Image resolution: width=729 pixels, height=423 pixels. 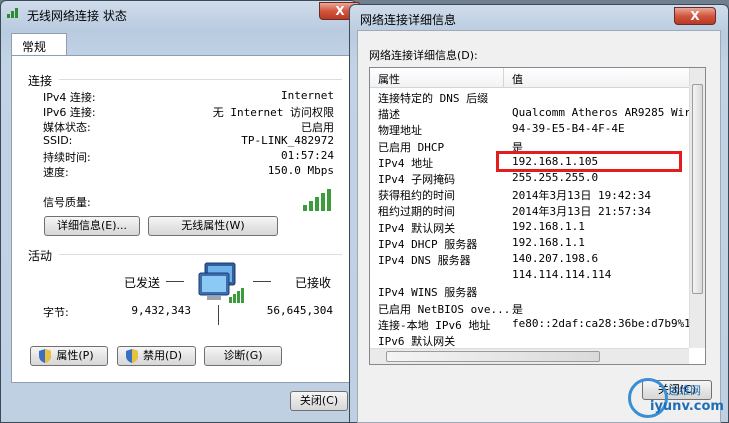 I want to click on detail-row-value: 2014年3月13日 19:42:34, so click(x=581, y=196).